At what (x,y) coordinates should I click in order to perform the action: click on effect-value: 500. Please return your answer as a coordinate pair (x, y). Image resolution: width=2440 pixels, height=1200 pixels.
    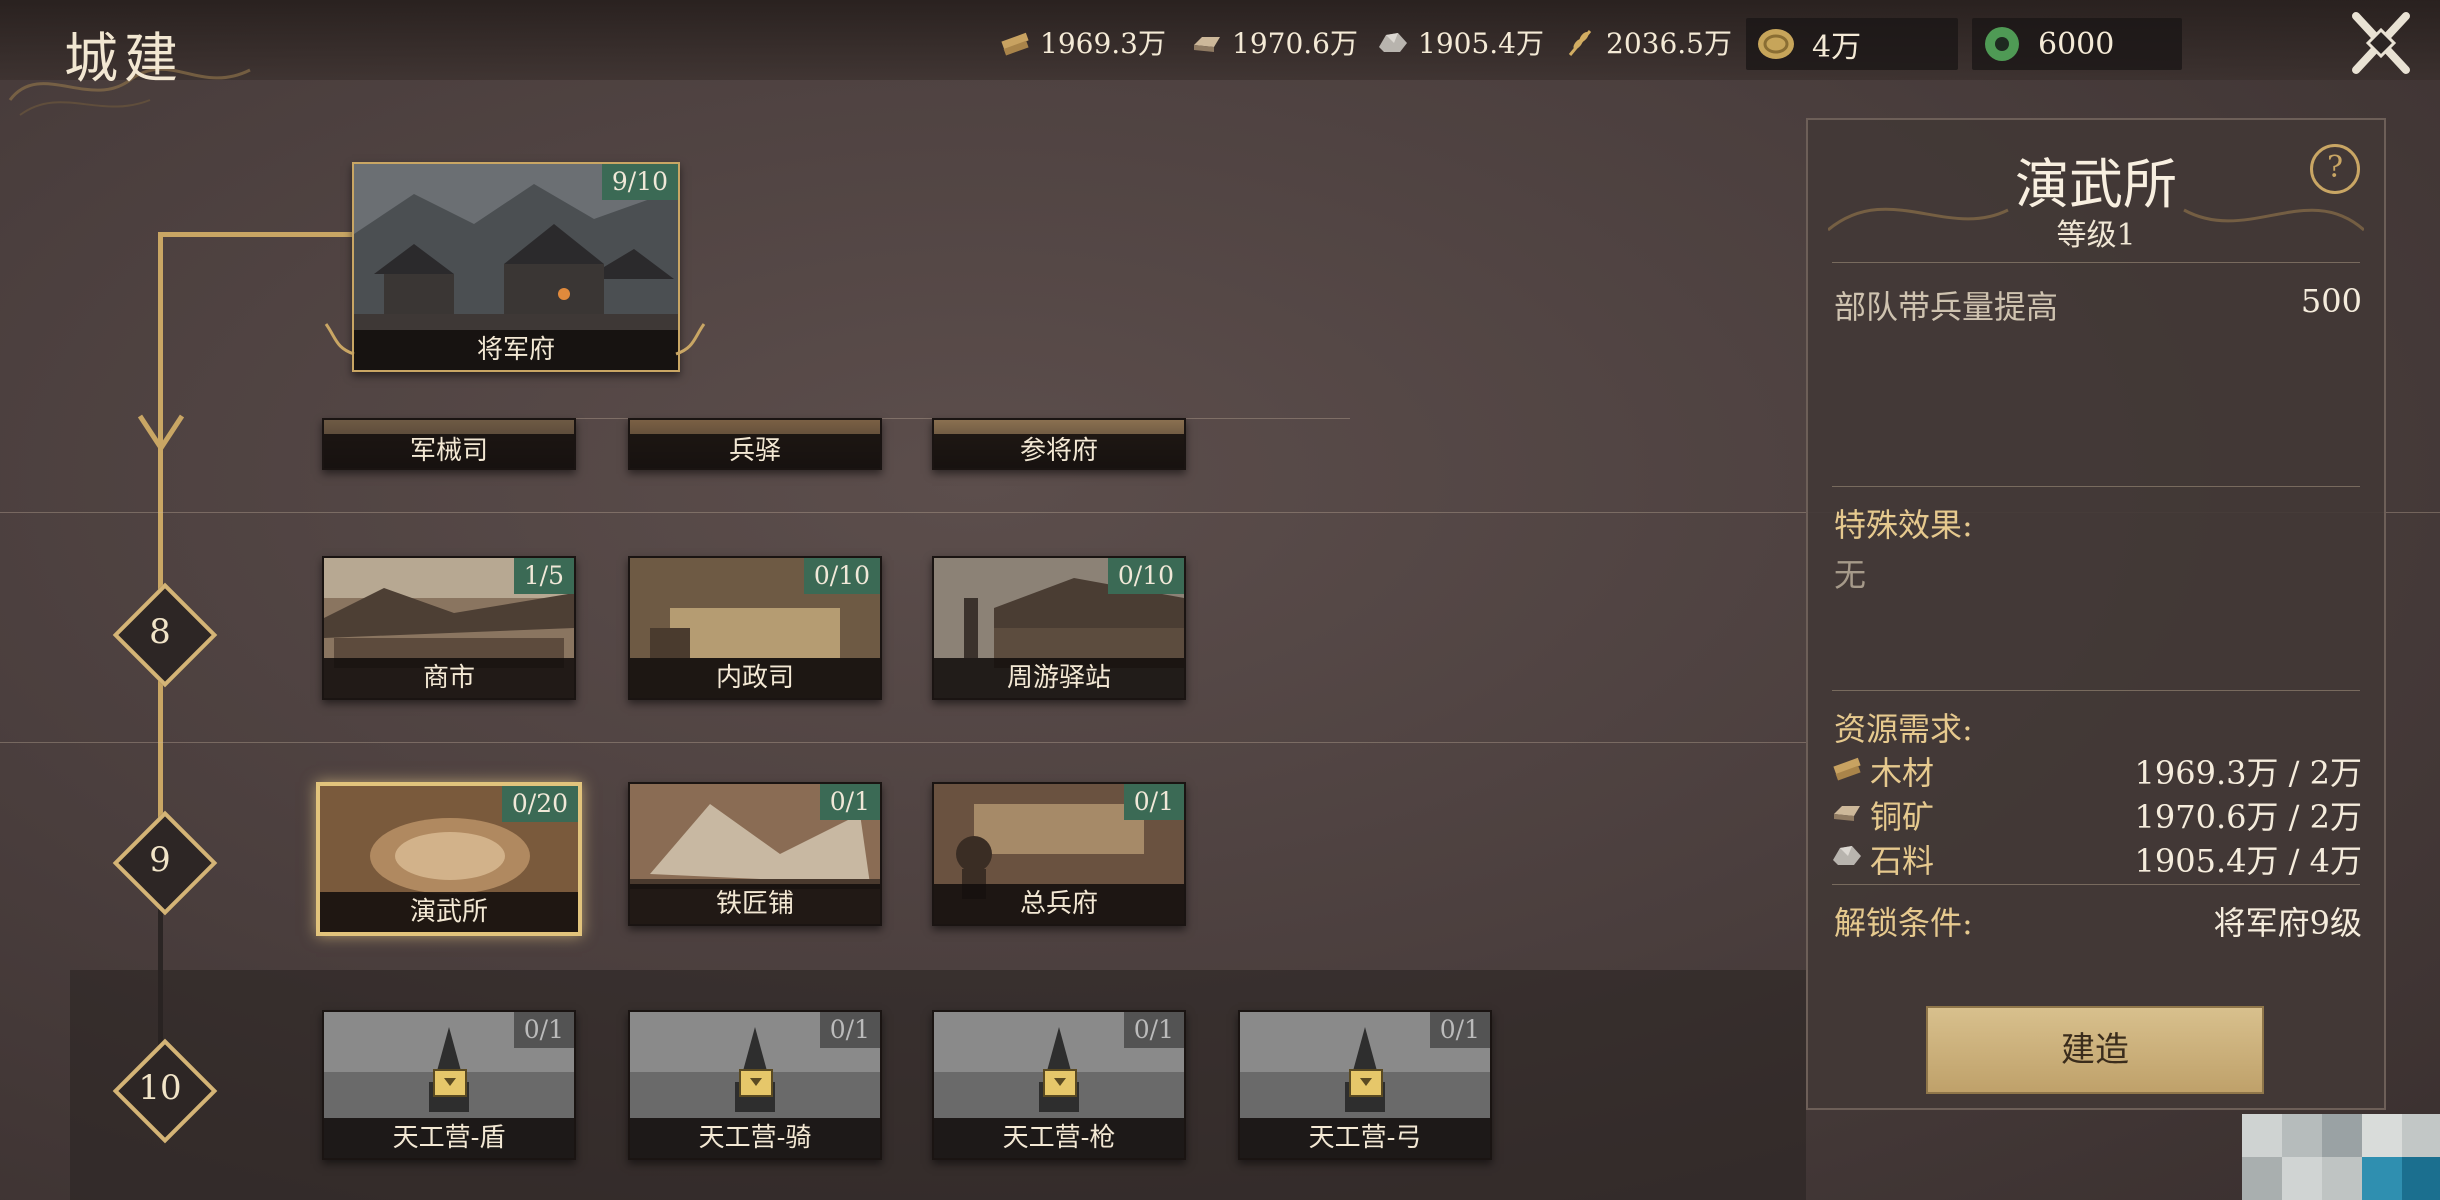
    Looking at the image, I should click on (2331, 301).